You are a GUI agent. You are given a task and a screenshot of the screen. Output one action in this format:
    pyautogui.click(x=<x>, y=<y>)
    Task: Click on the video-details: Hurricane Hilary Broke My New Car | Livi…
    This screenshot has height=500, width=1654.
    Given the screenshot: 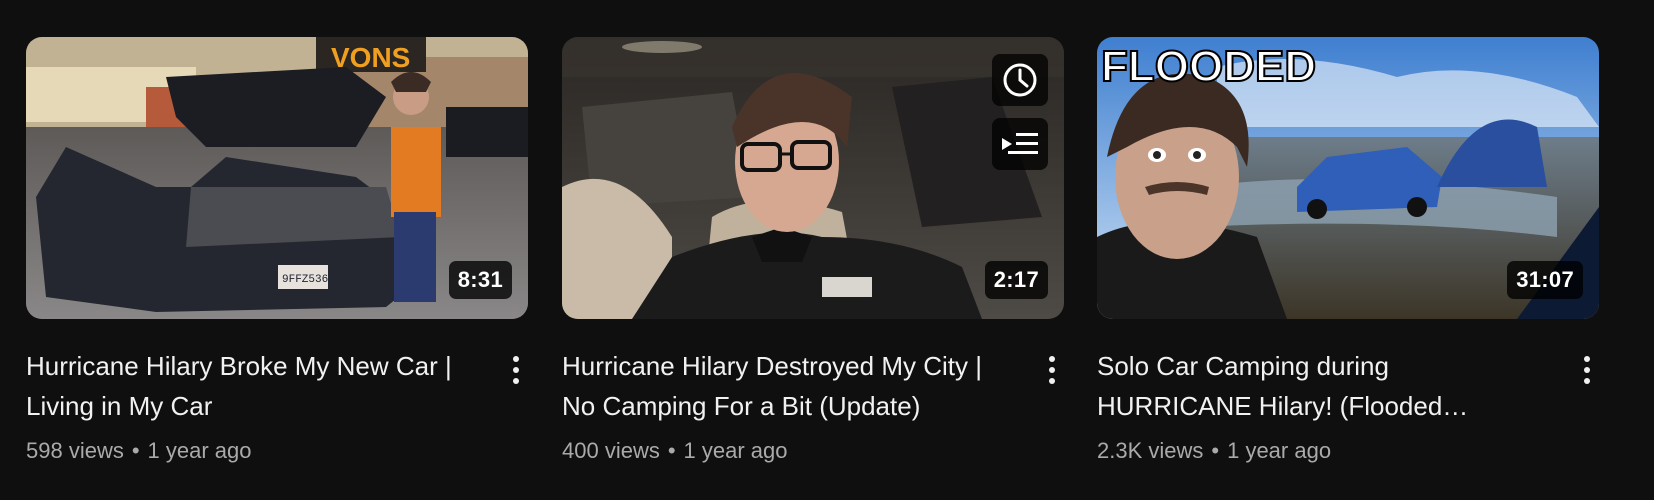 What is the action you would take?
    pyautogui.click(x=277, y=411)
    